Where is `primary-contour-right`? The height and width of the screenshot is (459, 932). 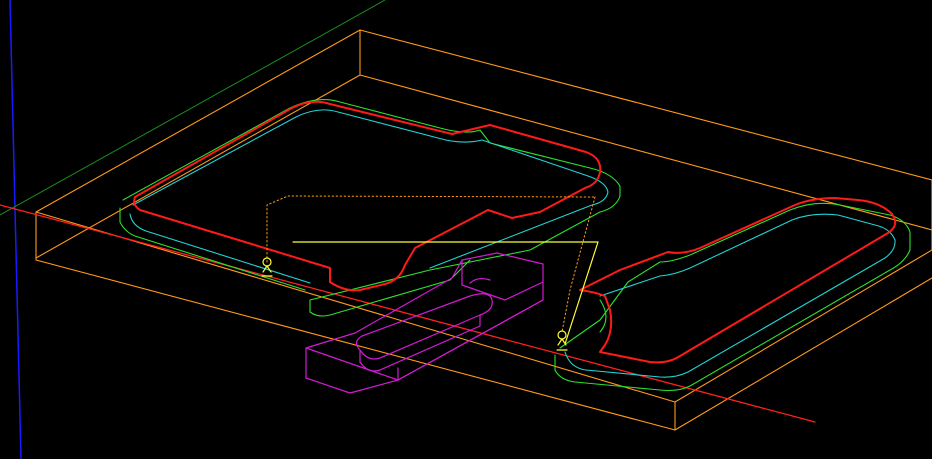
primary-contour-right is located at coordinates (738, 280).